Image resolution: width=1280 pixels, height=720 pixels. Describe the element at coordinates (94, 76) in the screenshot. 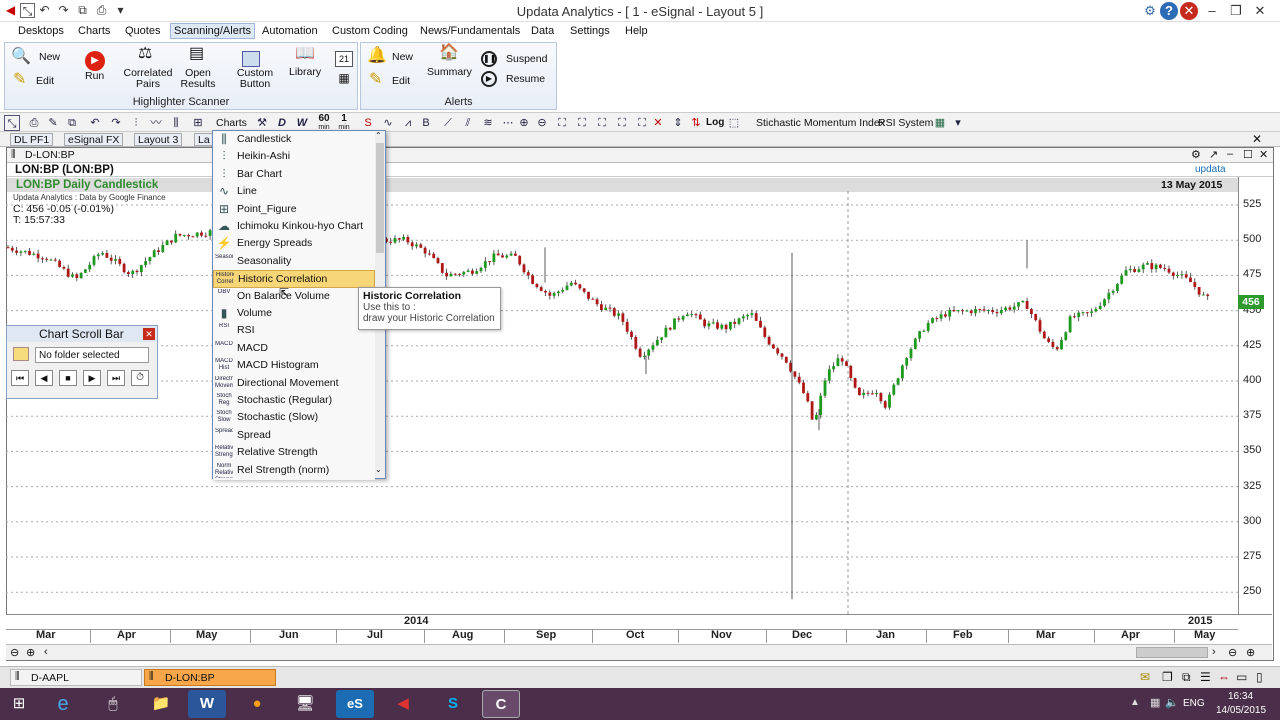

I see `run-button: Run` at that location.